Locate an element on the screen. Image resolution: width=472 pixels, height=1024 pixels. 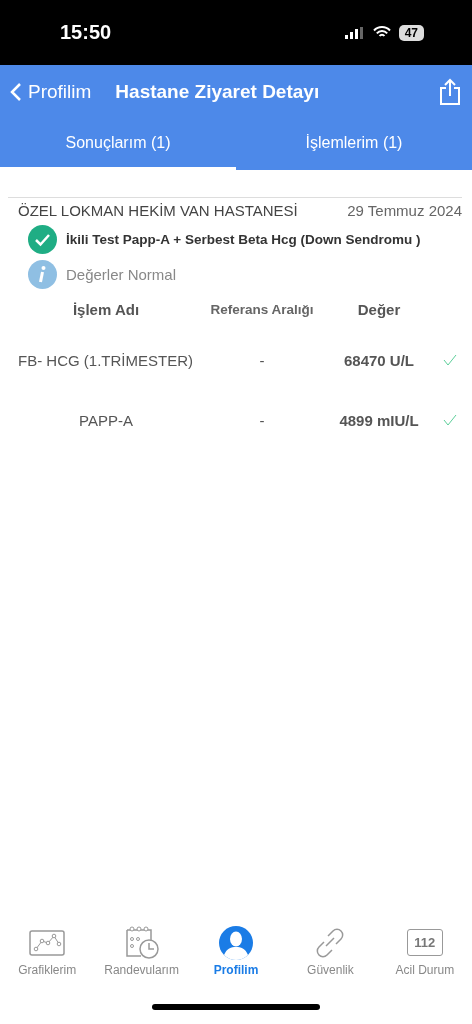
table-cell-text: 4899 mIU/L is located at coordinates (379, 420).